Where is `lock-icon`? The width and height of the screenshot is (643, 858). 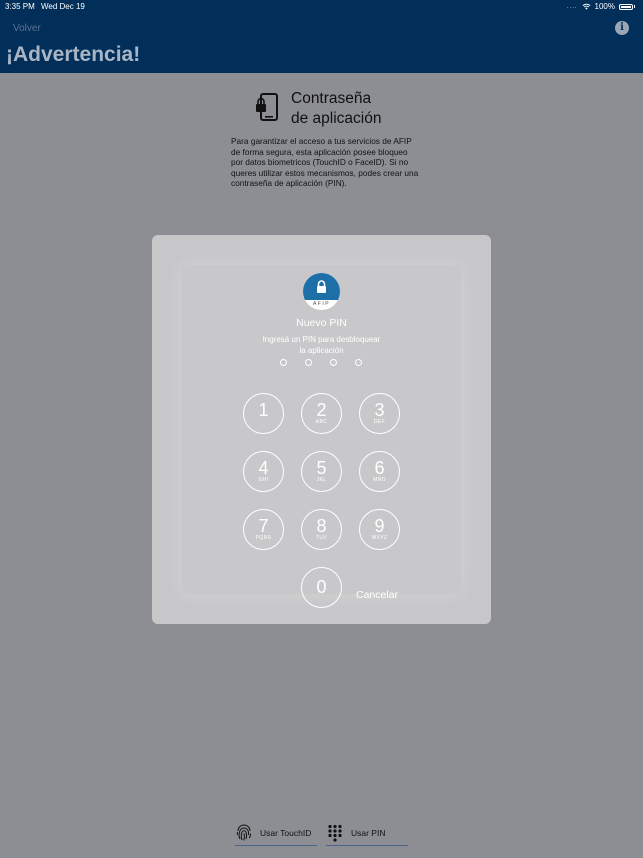 lock-icon is located at coordinates (321, 286).